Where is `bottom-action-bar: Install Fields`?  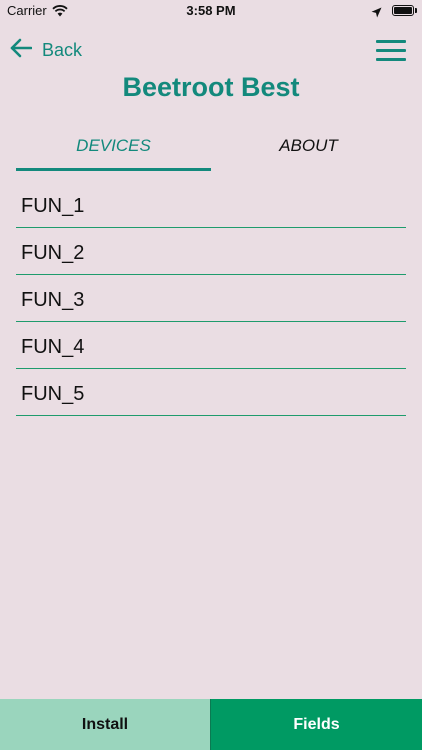
bottom-action-bar: Install Fields is located at coordinates (211, 724).